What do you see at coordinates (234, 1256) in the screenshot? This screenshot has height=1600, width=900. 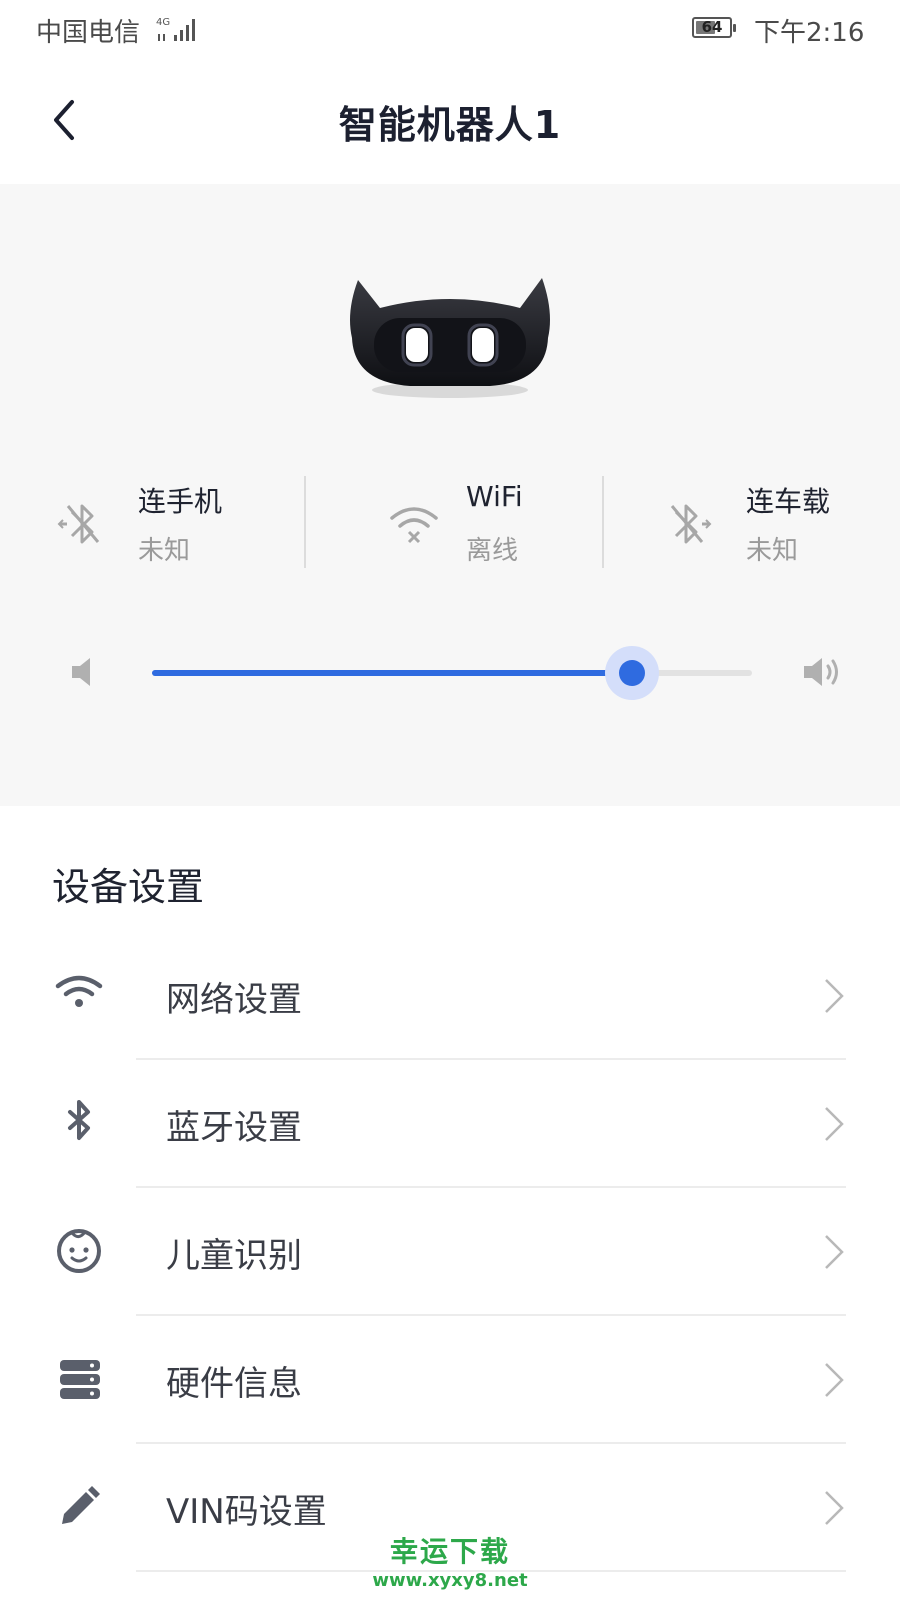 I see `row-label: 儿童识别` at bounding box center [234, 1256].